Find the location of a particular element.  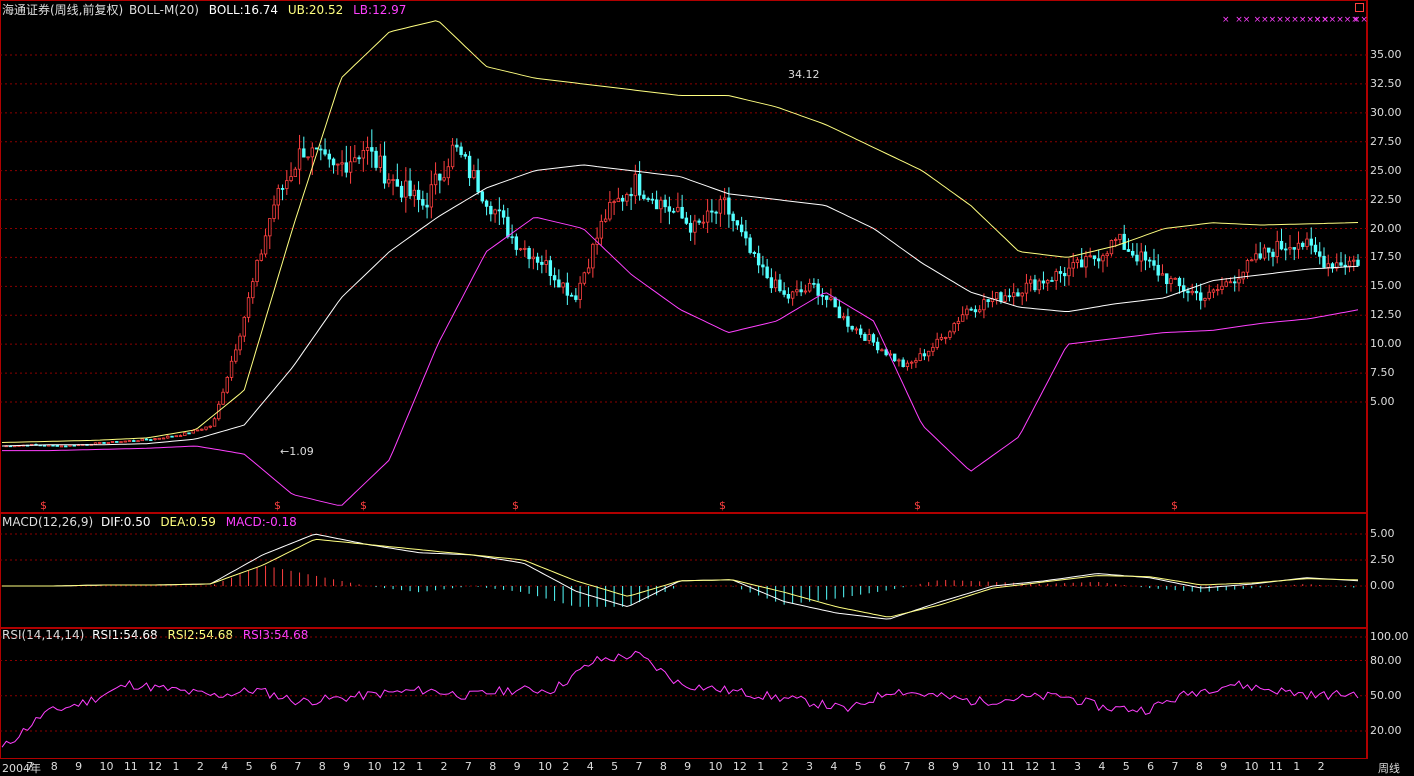

x-axis-label: 11 is located at coordinates (1007, 766).